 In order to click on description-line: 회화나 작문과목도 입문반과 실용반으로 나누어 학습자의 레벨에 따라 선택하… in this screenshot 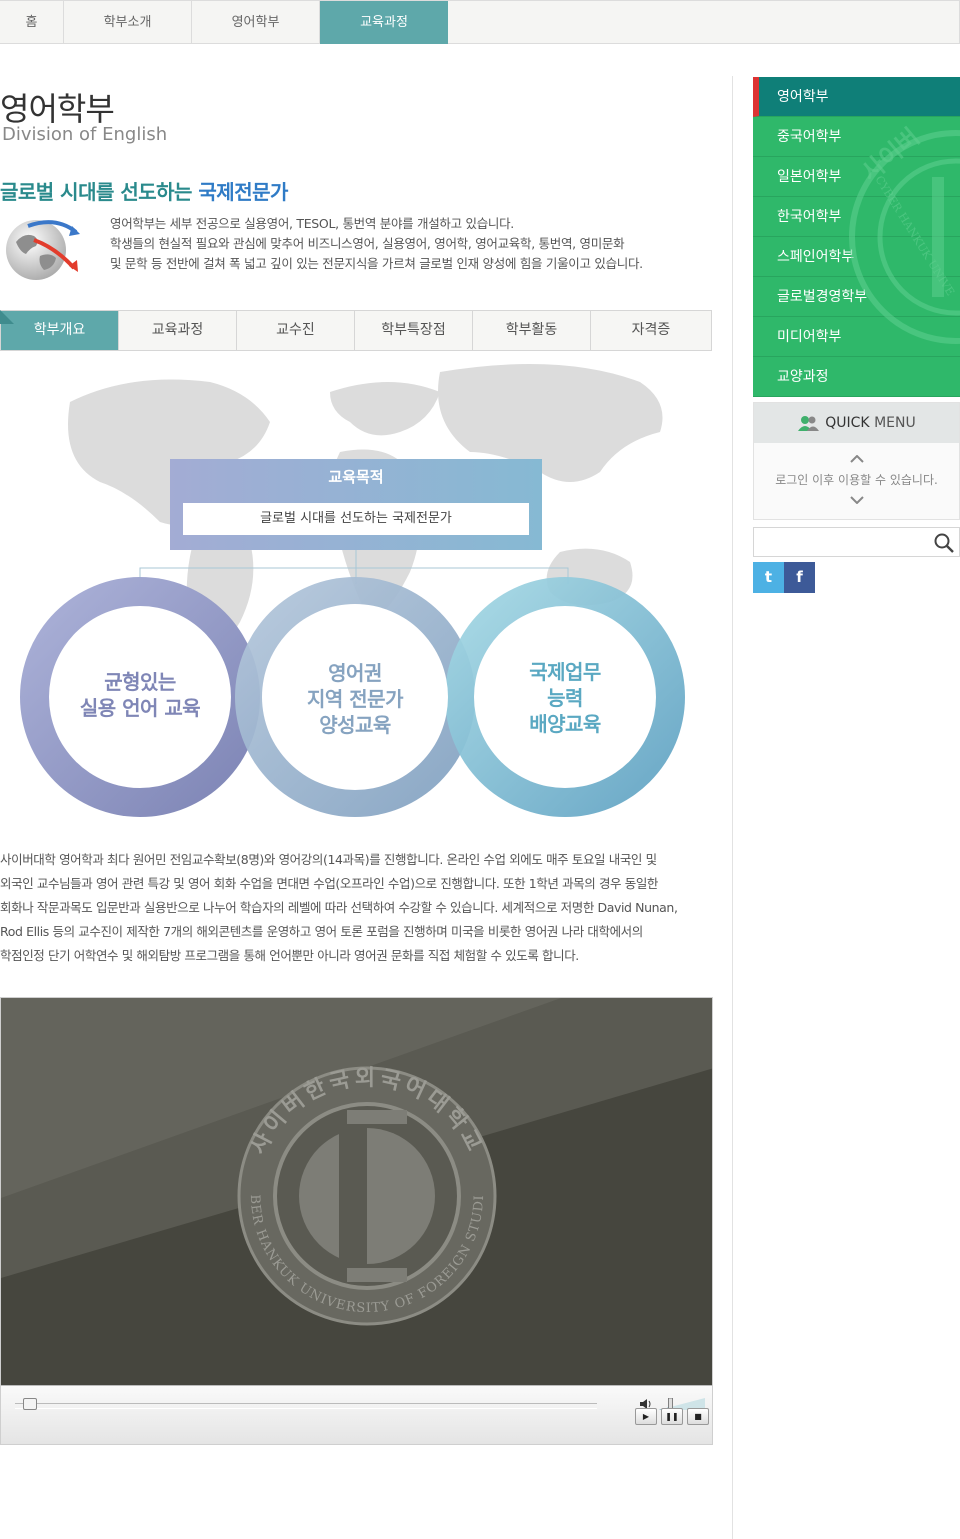, I will do `click(339, 907)`.